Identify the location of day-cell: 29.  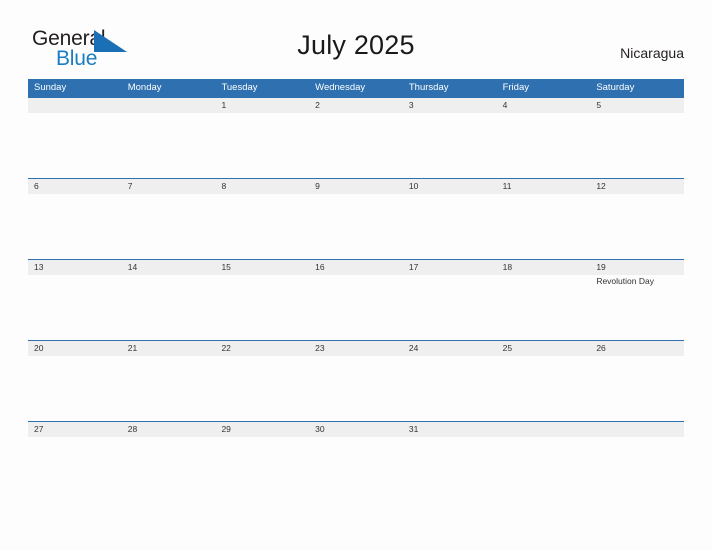
(262, 429).